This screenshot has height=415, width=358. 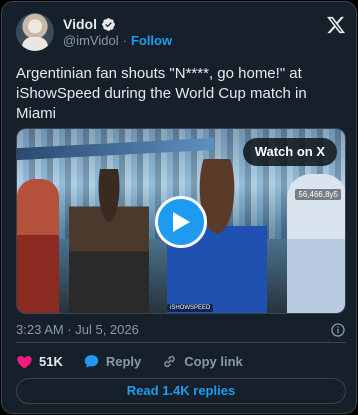 I want to click on play-icon, so click(x=181, y=222).